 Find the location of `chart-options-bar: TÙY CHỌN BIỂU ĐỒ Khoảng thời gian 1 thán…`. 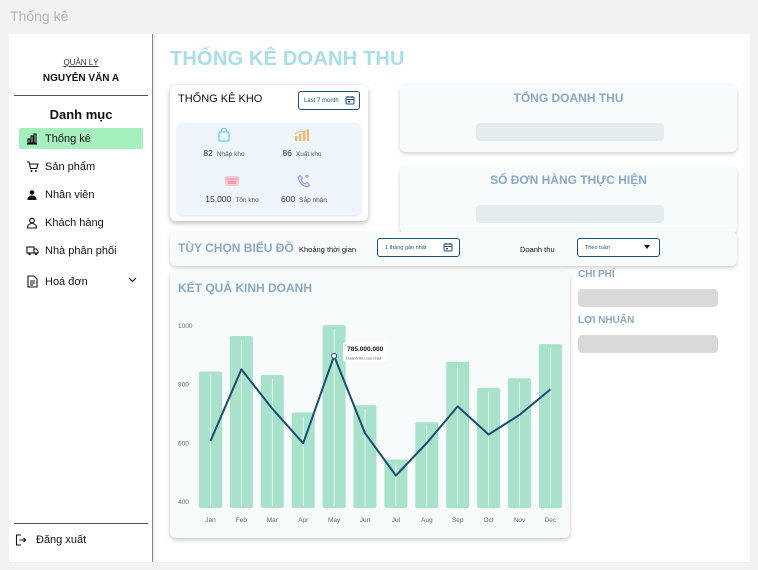

chart-options-bar: TÙY CHỌN BIỂU ĐỒ Khoảng thời gian 1 thán… is located at coordinates (453, 249).